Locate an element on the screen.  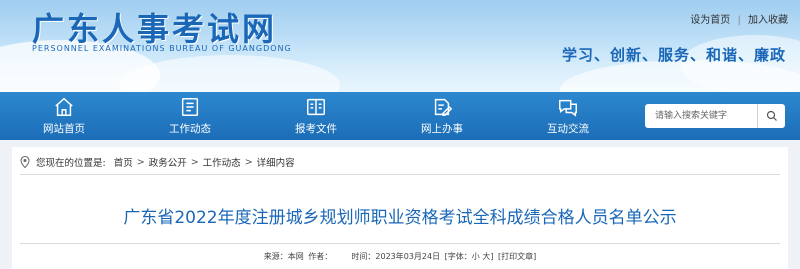
article-date: 时间：2023年03月24日 is located at coordinates (396, 256).